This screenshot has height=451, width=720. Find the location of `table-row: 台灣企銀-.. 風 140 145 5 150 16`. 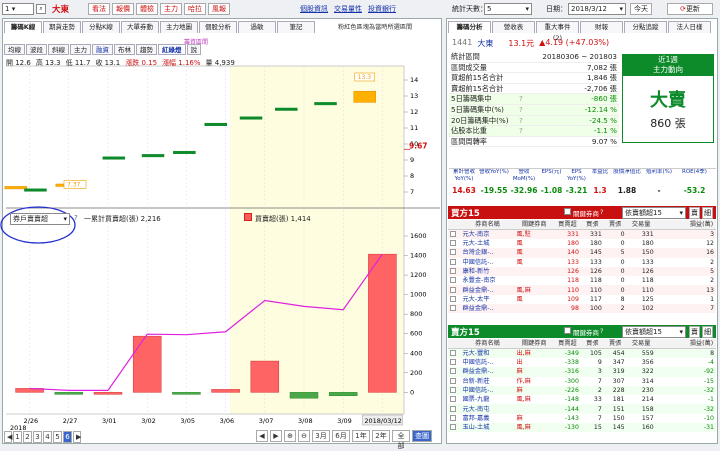

table-row: 台灣企銀-.. 風 140 145 5 150 16 is located at coordinates (582, 253).